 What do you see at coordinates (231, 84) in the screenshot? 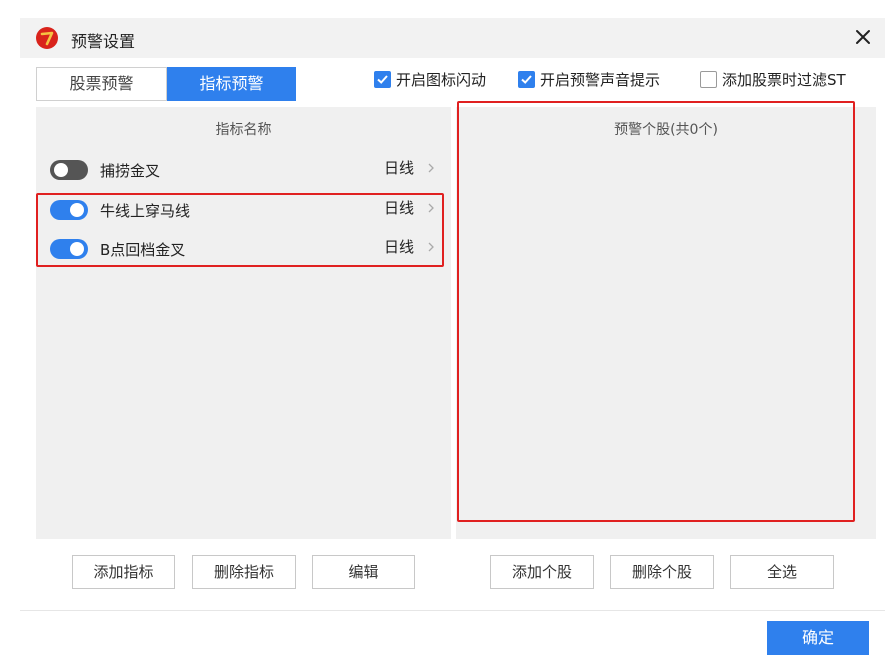
I see `tab-indicator-alert: 指标预警` at bounding box center [231, 84].